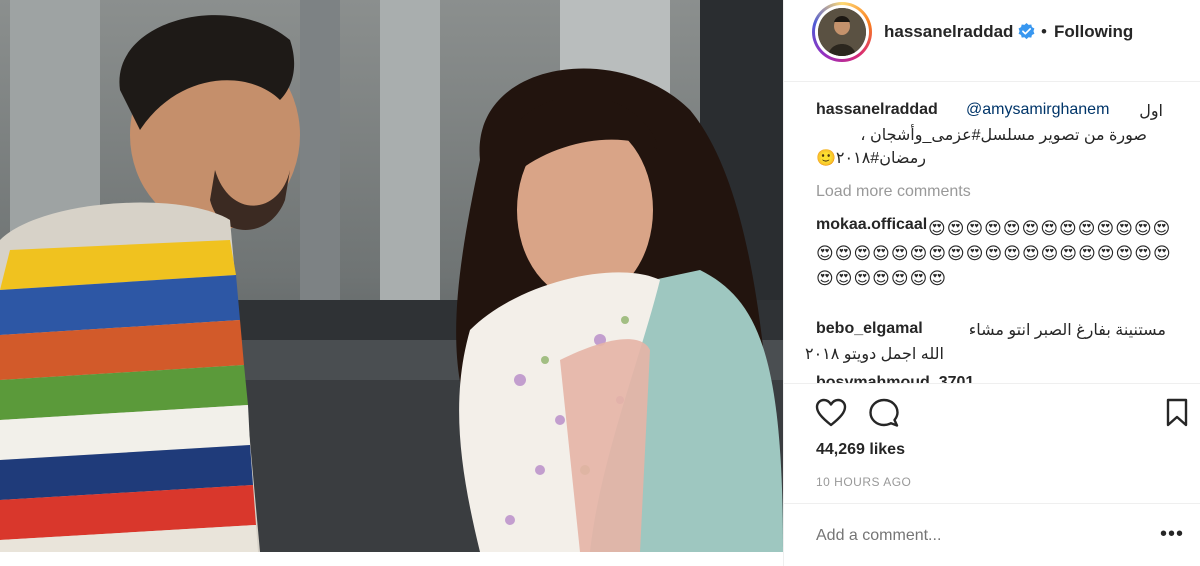 The height and width of the screenshot is (566, 1200). What do you see at coordinates (884, 413) in the screenshot?
I see `comment-bubble-icon` at bounding box center [884, 413].